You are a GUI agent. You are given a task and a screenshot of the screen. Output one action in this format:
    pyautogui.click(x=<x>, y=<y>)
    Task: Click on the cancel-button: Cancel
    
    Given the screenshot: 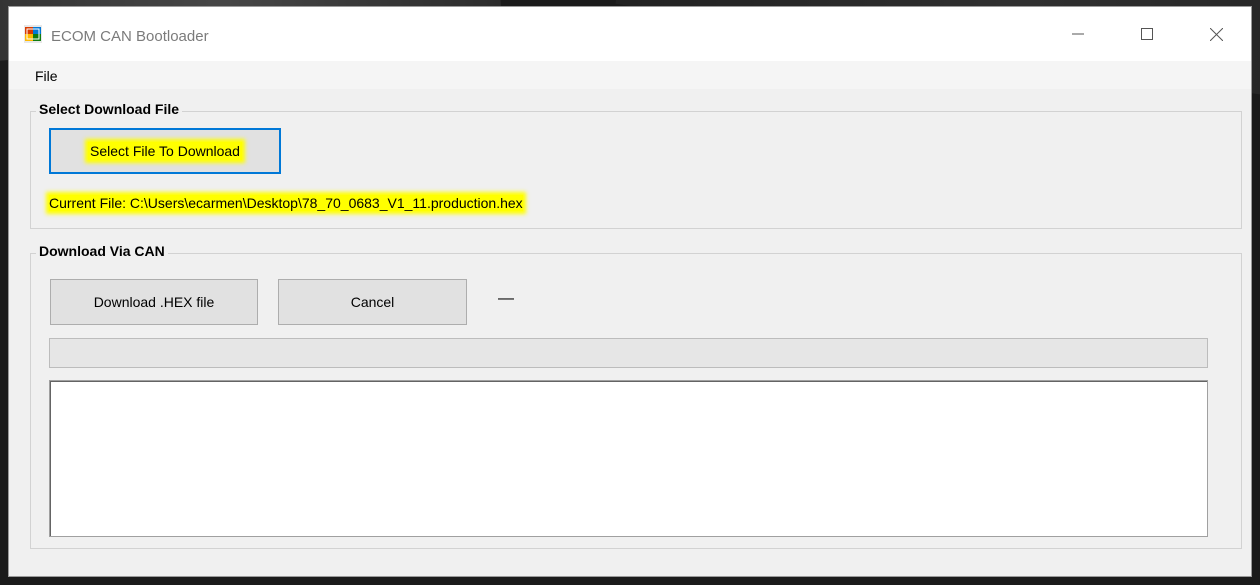 What is the action you would take?
    pyautogui.click(x=372, y=302)
    